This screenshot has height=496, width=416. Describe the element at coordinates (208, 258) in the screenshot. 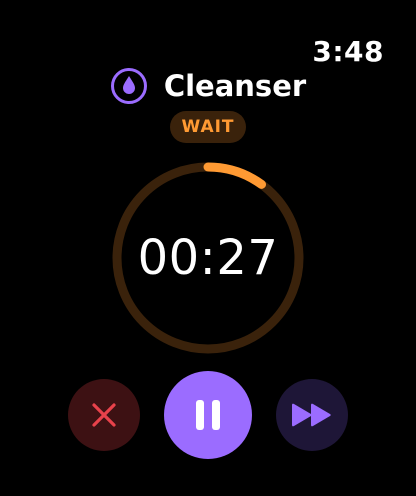

I see `countdown-timer: 00:27` at that location.